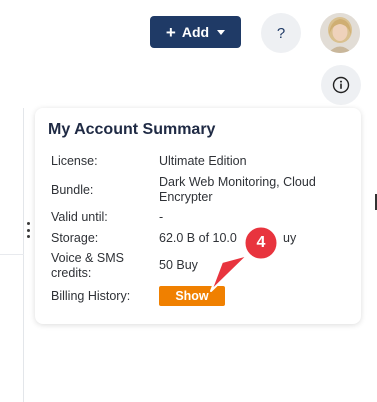 This screenshot has width=377, height=402. What do you see at coordinates (28, 230) in the screenshot?
I see `drag-handle-icon` at bounding box center [28, 230].